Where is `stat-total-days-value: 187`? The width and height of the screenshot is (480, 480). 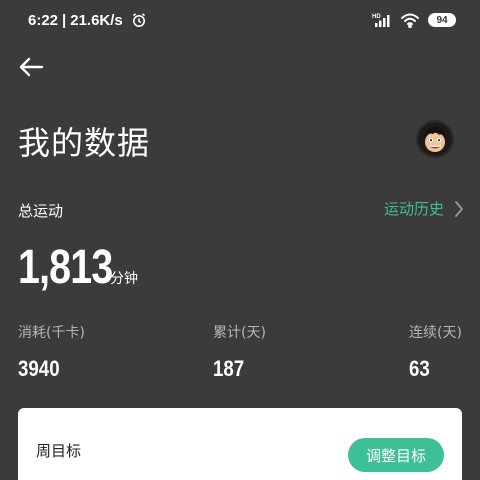 stat-total-days-value: 187 is located at coordinates (229, 368).